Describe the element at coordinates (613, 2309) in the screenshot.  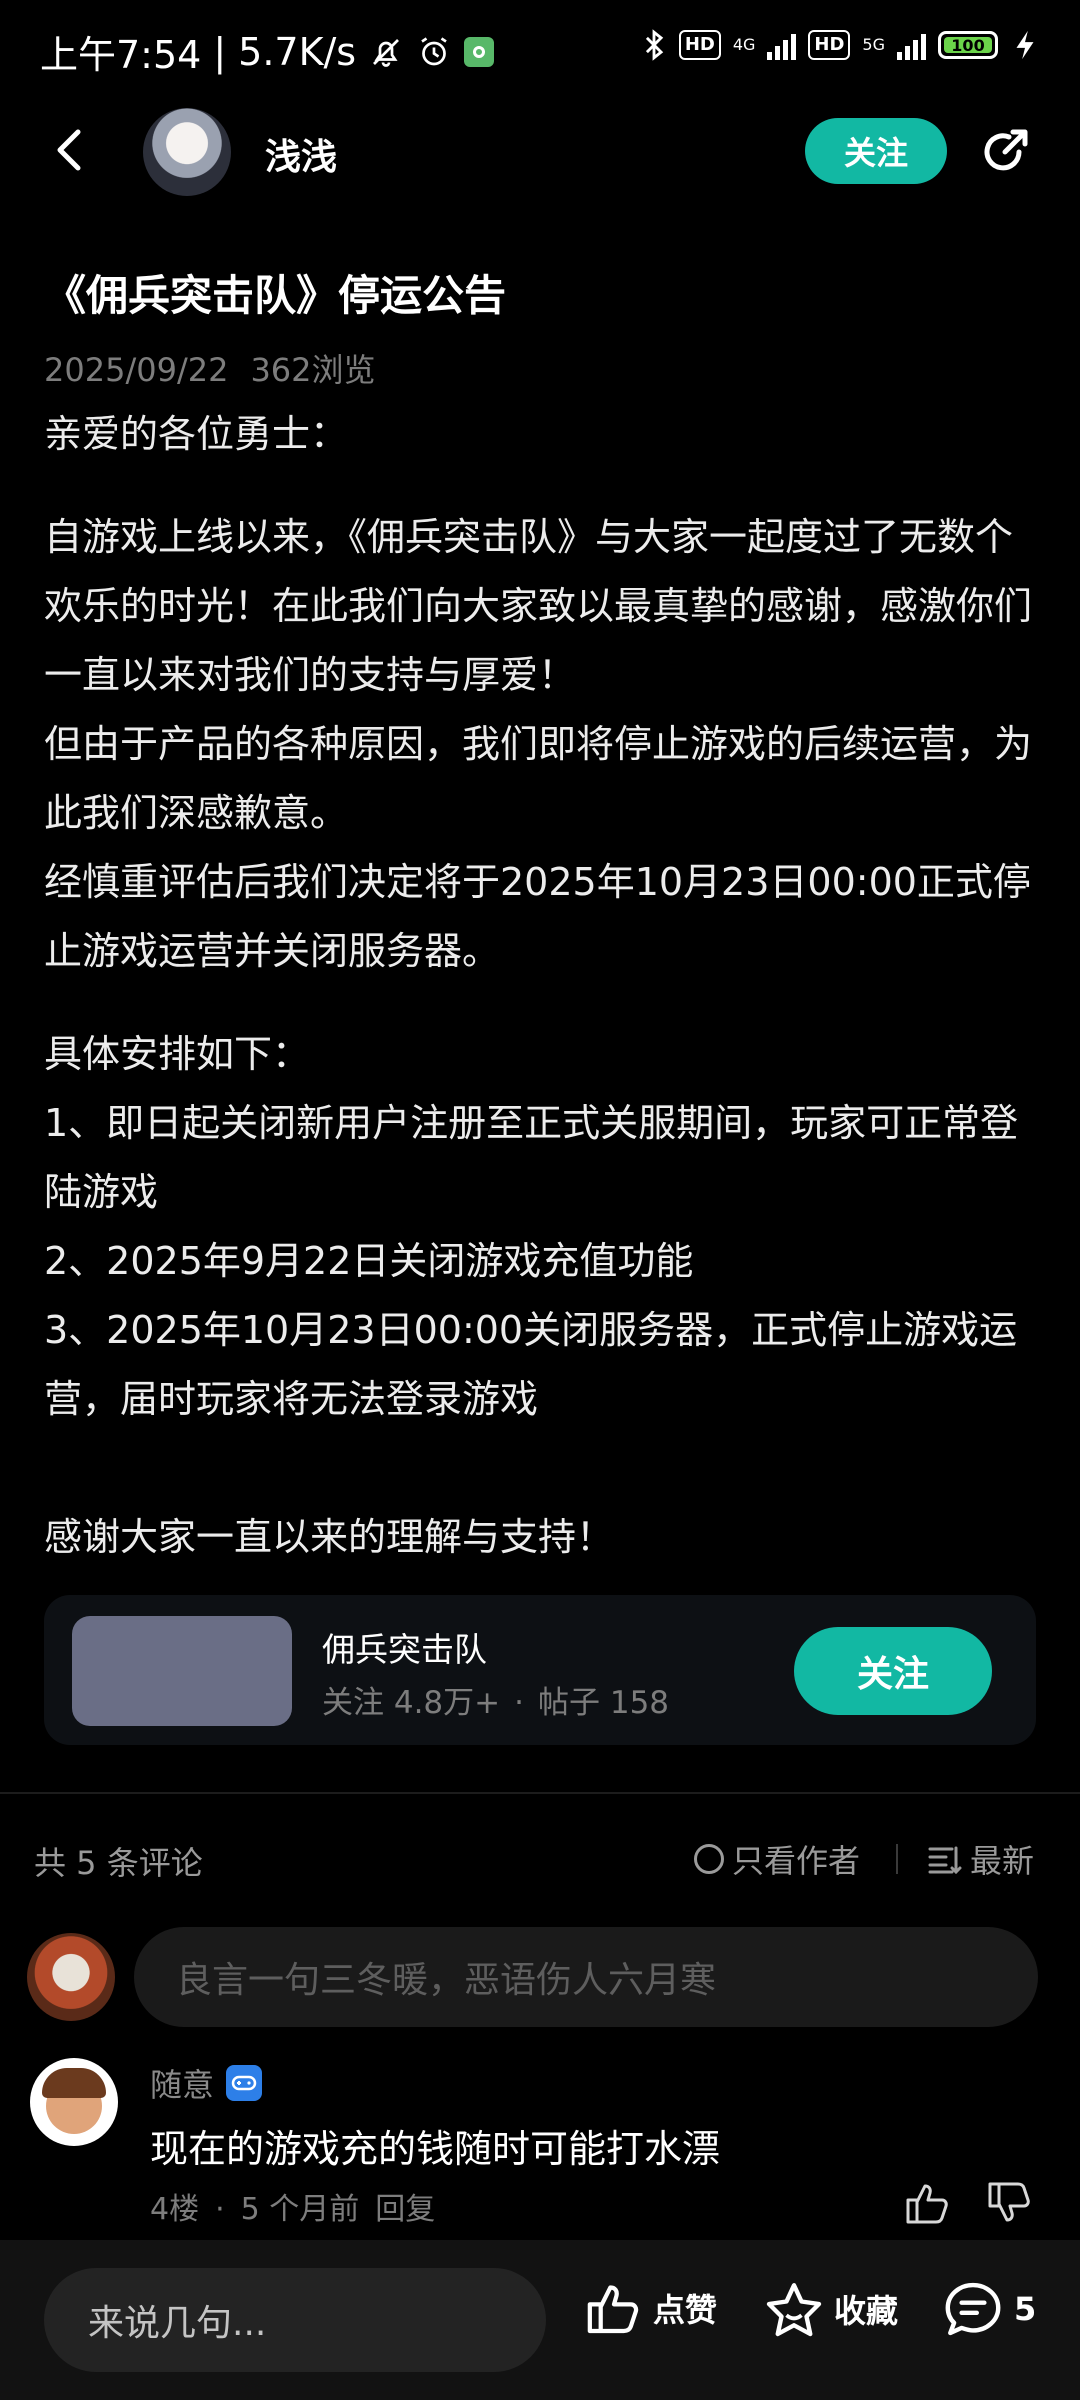
I see `like-icon` at that location.